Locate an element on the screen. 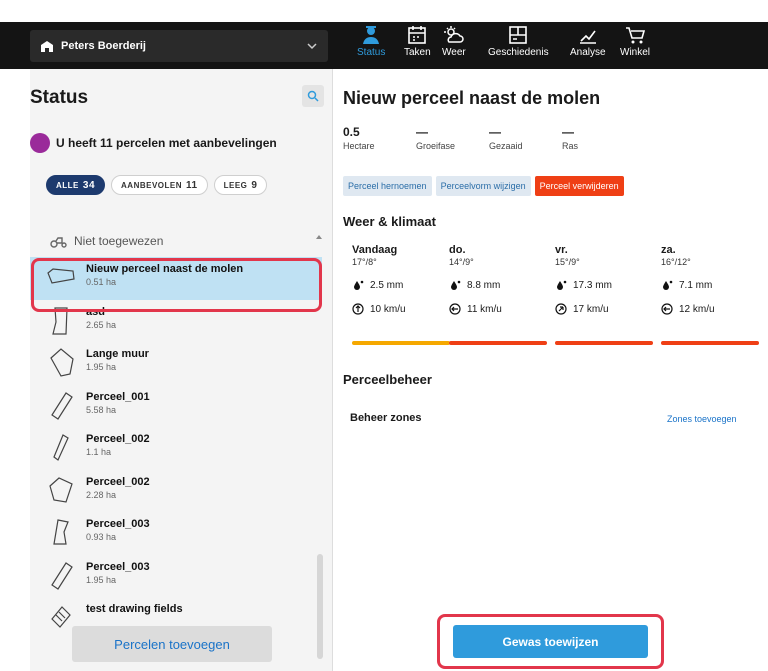 The height and width of the screenshot is (671, 768). page-title: Nieuw perceel naast de molen is located at coordinates (472, 98).